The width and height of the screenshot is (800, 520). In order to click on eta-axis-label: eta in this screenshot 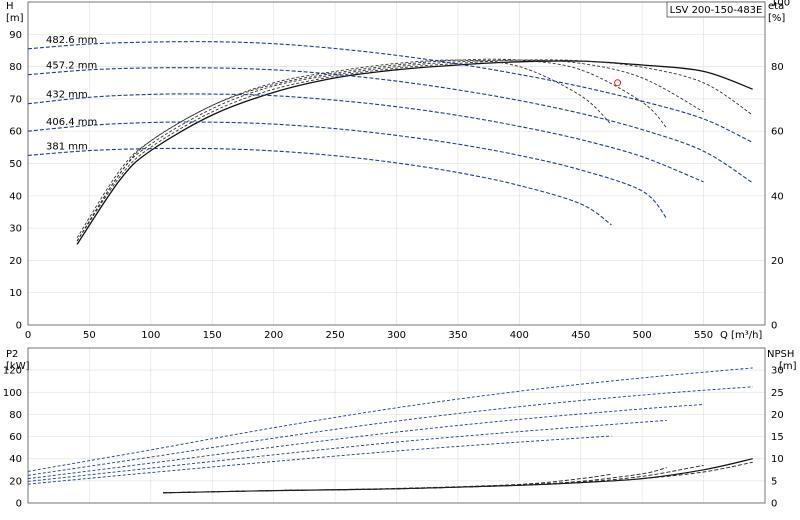, I will do `click(776, 6)`.